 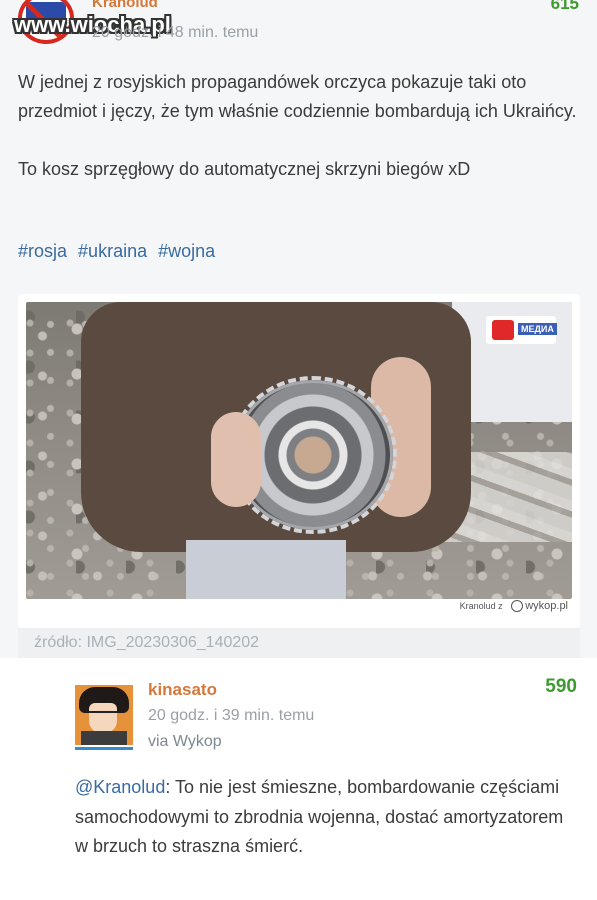 I want to click on post-votes: 615, so click(x=564, y=6).